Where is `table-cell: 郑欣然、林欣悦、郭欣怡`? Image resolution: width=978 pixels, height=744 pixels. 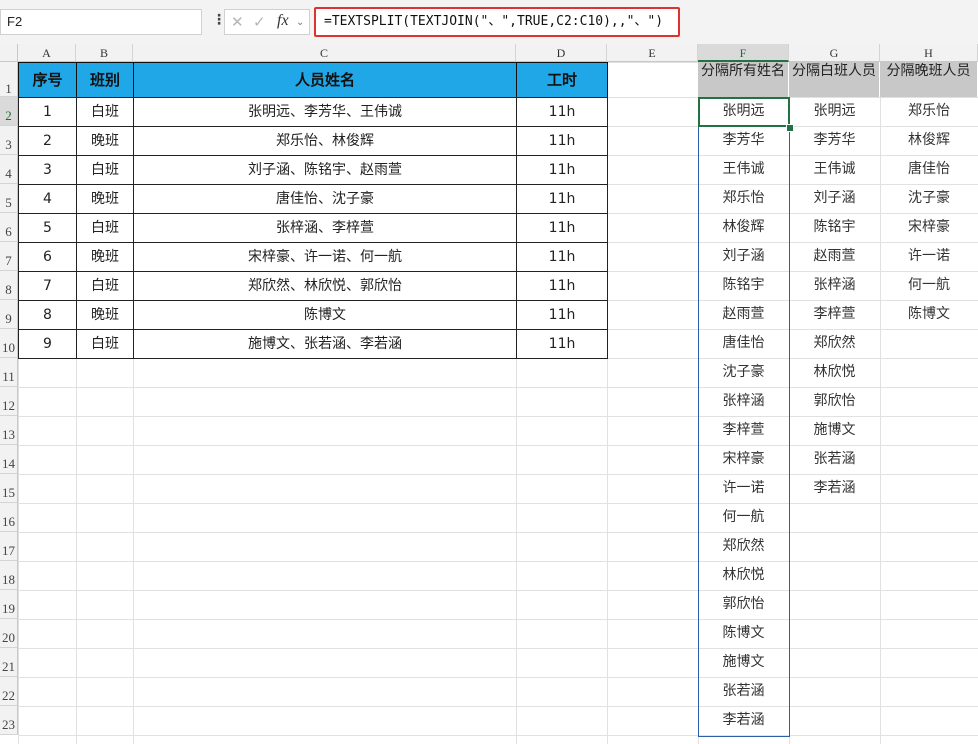 table-cell: 郑欣然、林欣悦、郭欣怡 is located at coordinates (325, 286).